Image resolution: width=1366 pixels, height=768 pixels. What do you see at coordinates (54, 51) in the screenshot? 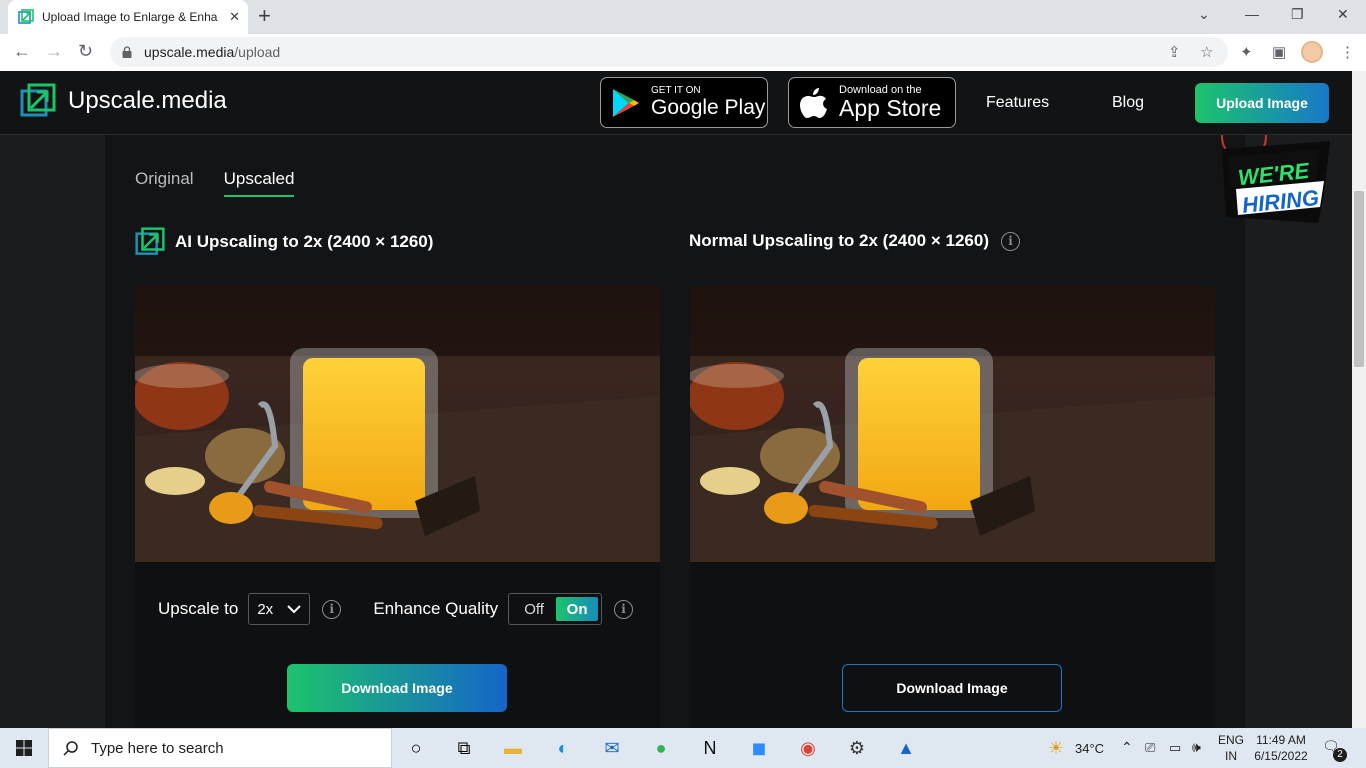
I see `forward-icon: →` at bounding box center [54, 51].